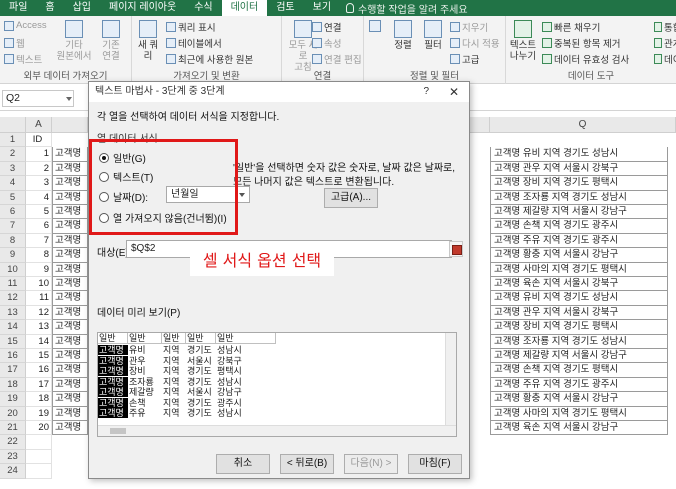  Describe the element at coordinates (13, 298) in the screenshot. I see `row-header: 12` at that location.